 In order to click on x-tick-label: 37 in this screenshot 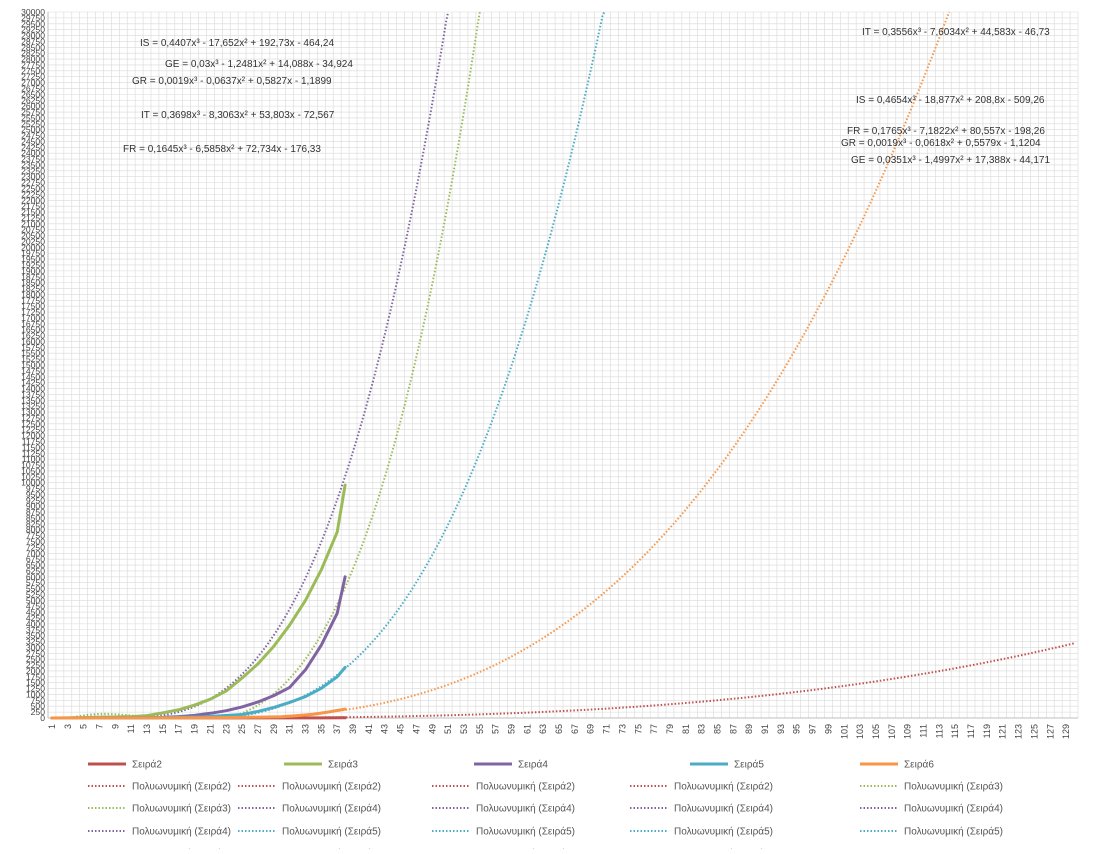, I will do `click(337, 729)`.